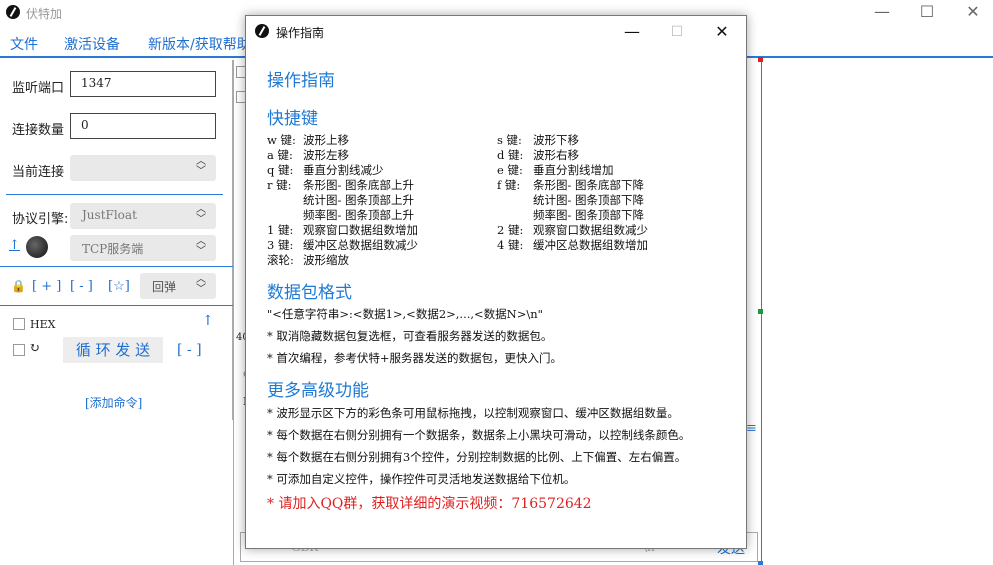 This screenshot has width=993, height=565. I want to click on server-mode-select: TCP服务端 ︿ ﹀, so click(143, 248).